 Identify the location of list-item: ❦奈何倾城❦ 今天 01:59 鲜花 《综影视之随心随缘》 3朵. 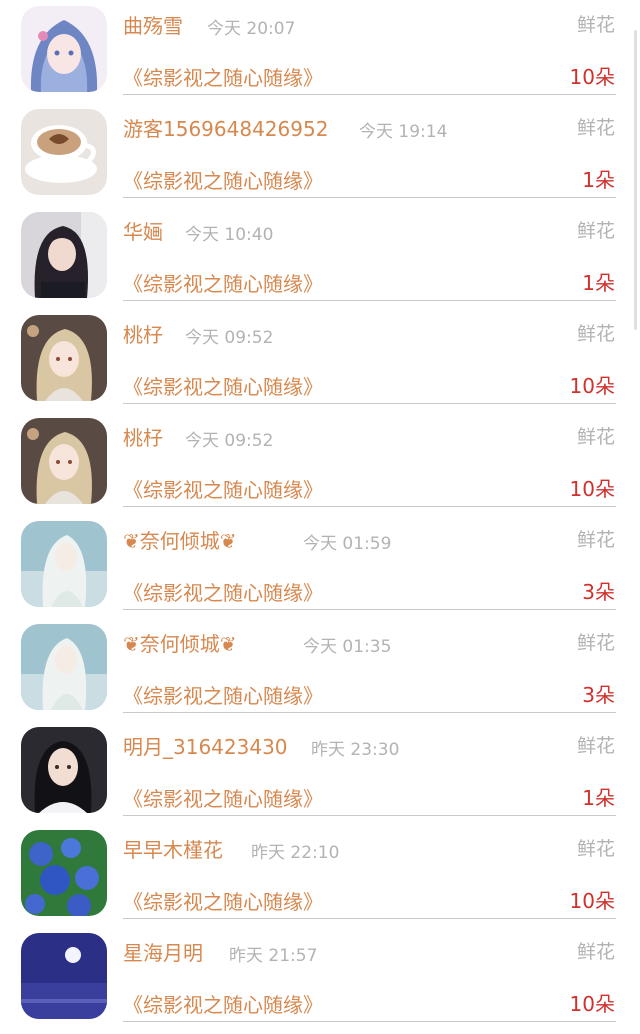
(320, 570).